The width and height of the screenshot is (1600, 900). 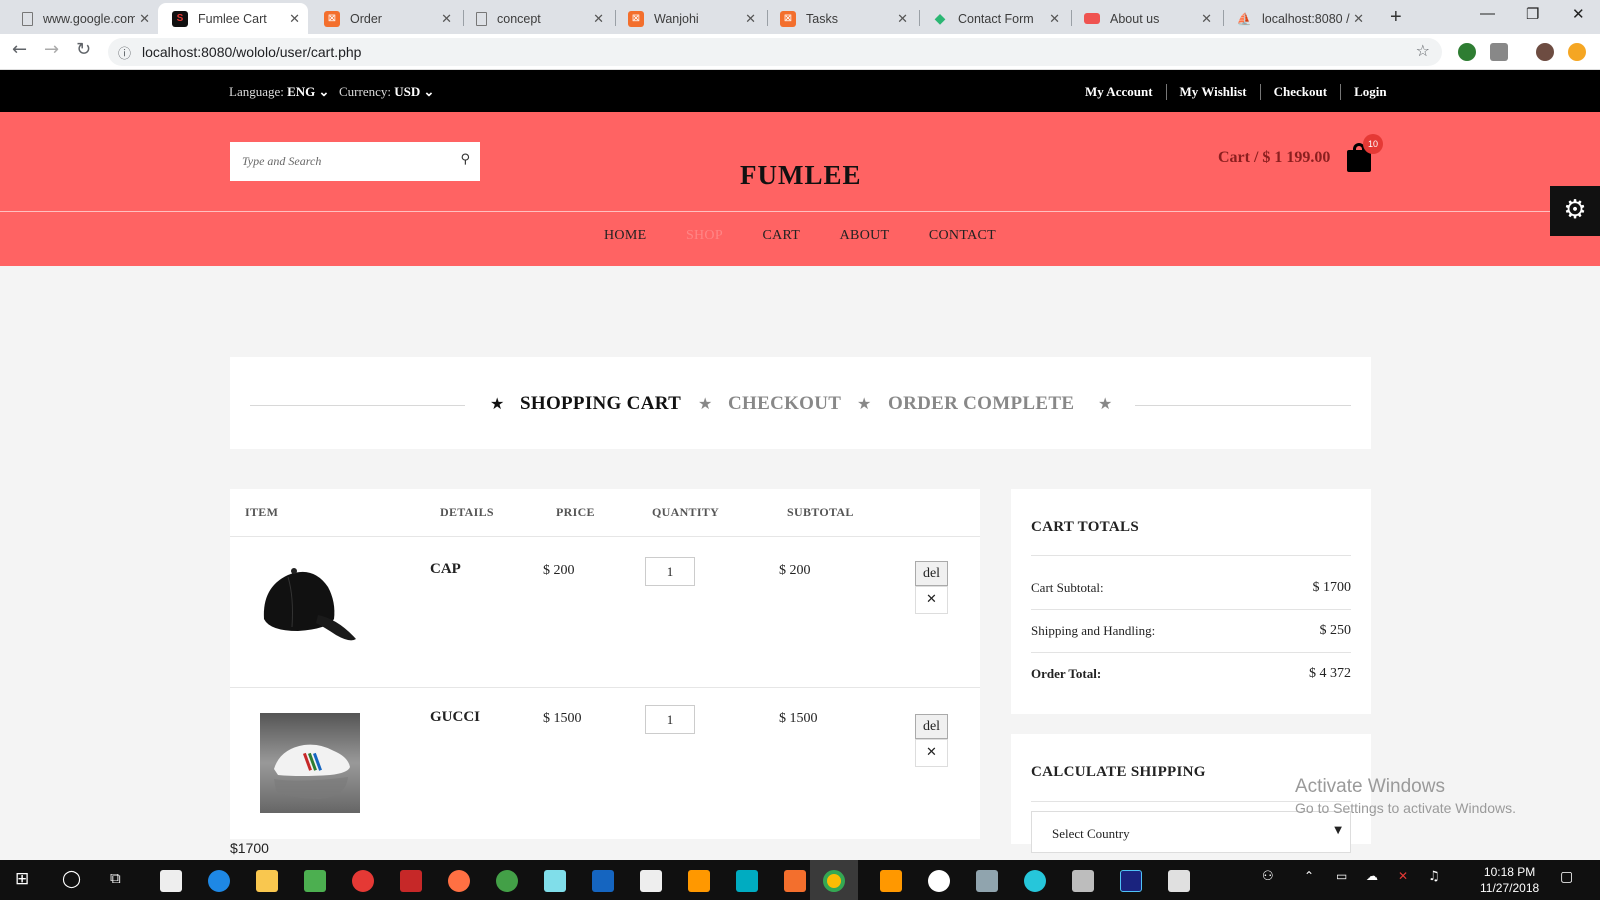 I want to click on cloud-icon: ☁, so click(x=1372, y=876).